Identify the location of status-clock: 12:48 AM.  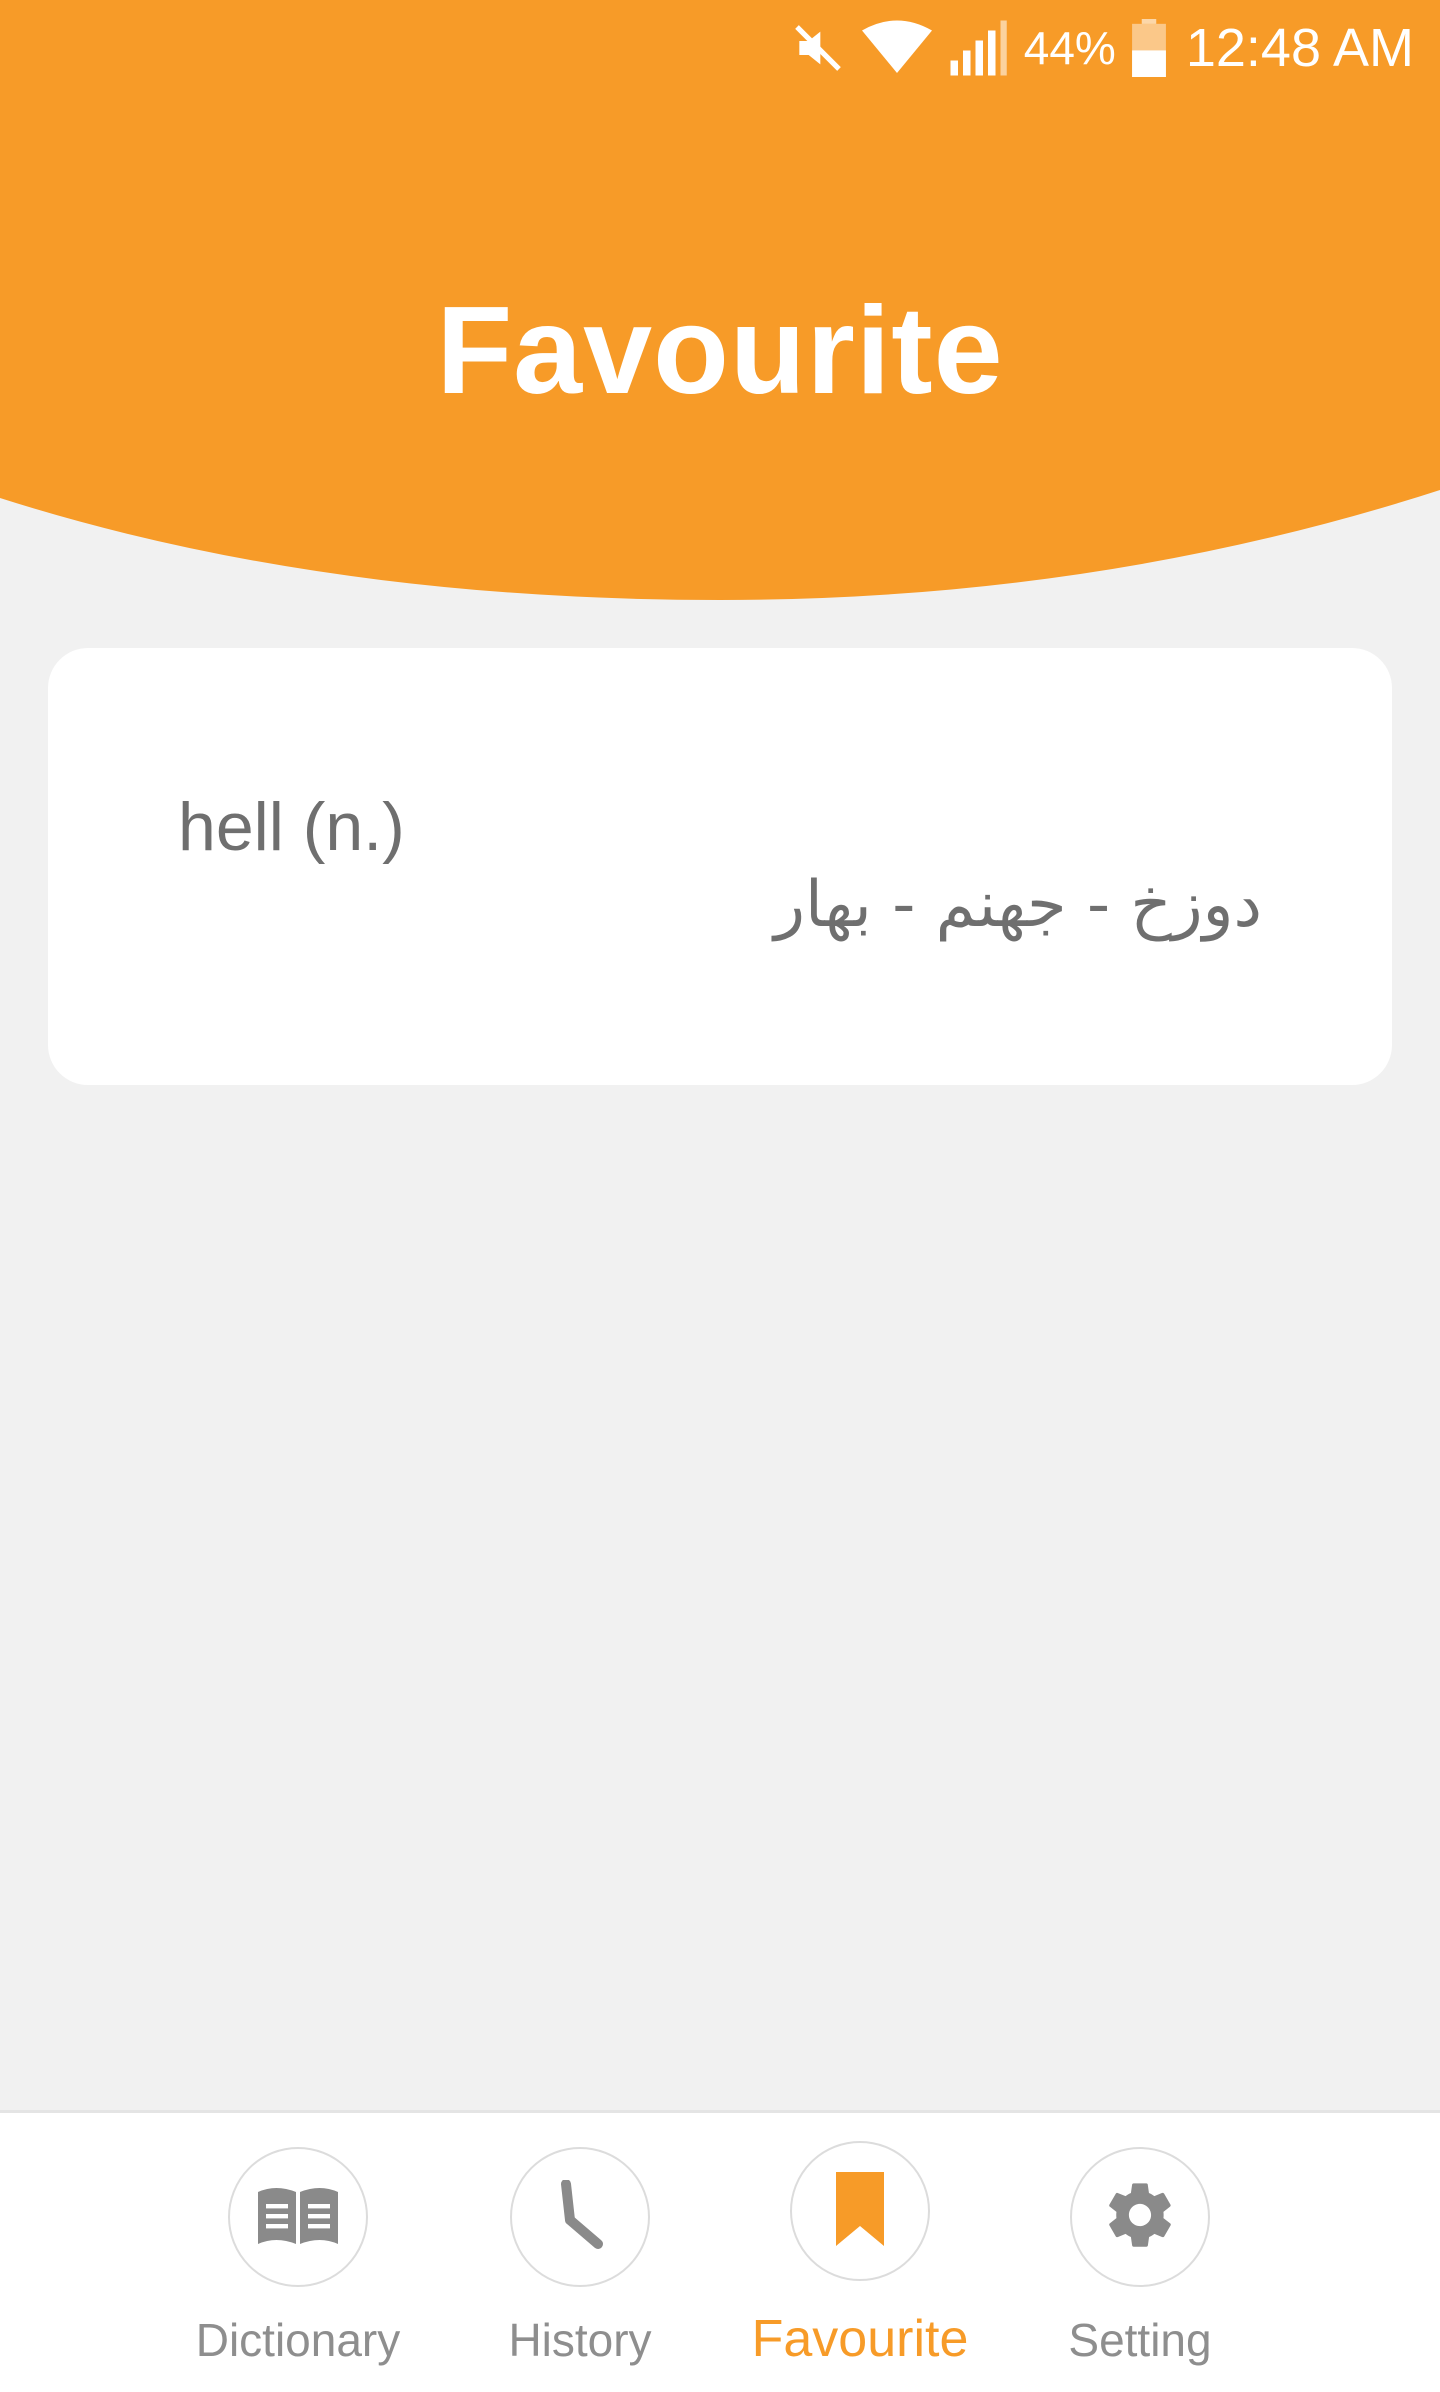
(1299, 48).